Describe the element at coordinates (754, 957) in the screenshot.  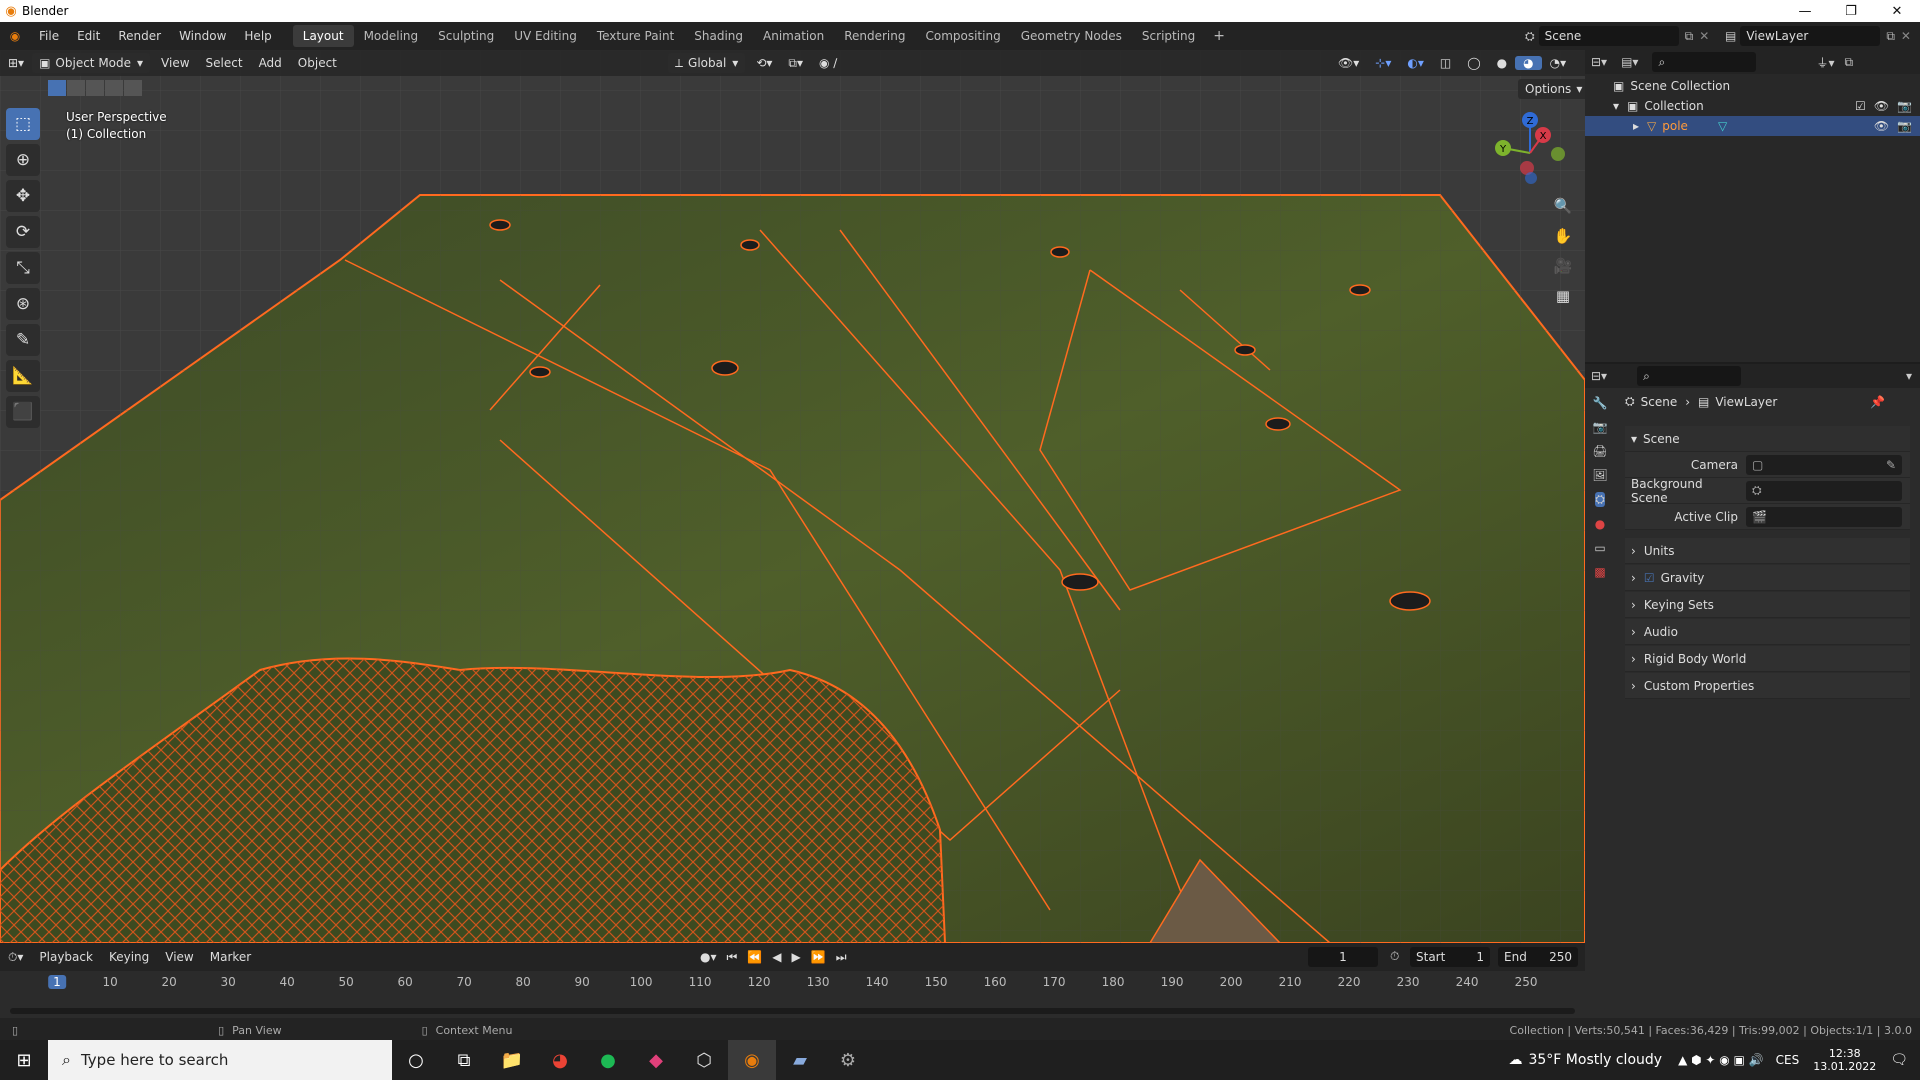
I see `prev-keyframe-icon: ⏪` at that location.